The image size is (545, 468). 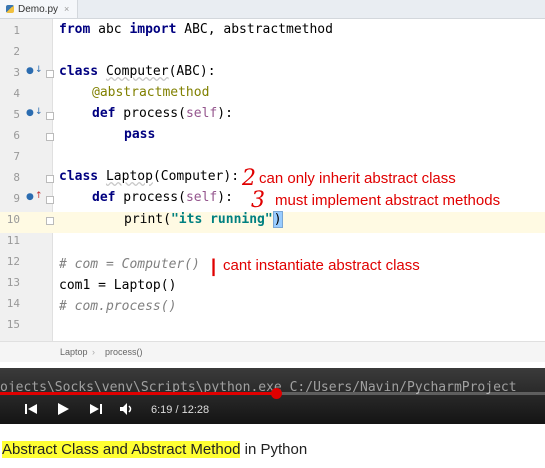 What do you see at coordinates (153, 29) in the screenshot?
I see `keyword-import: import` at bounding box center [153, 29].